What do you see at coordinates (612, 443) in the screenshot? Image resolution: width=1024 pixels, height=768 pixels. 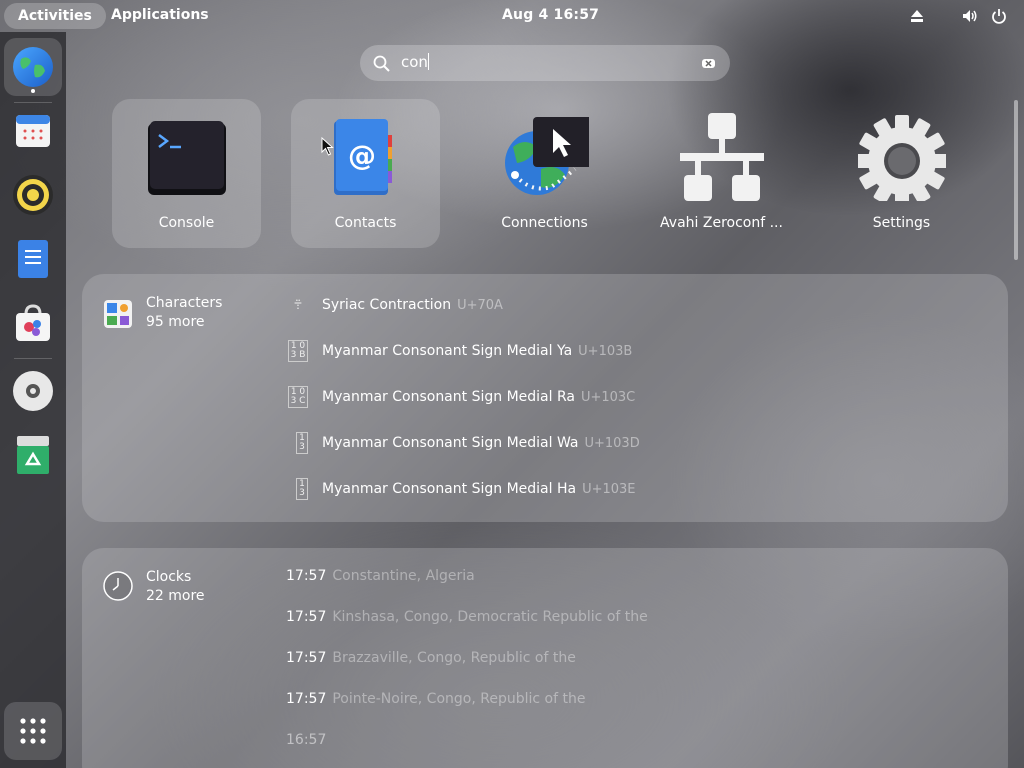 I see `character-code: U+103D` at bounding box center [612, 443].